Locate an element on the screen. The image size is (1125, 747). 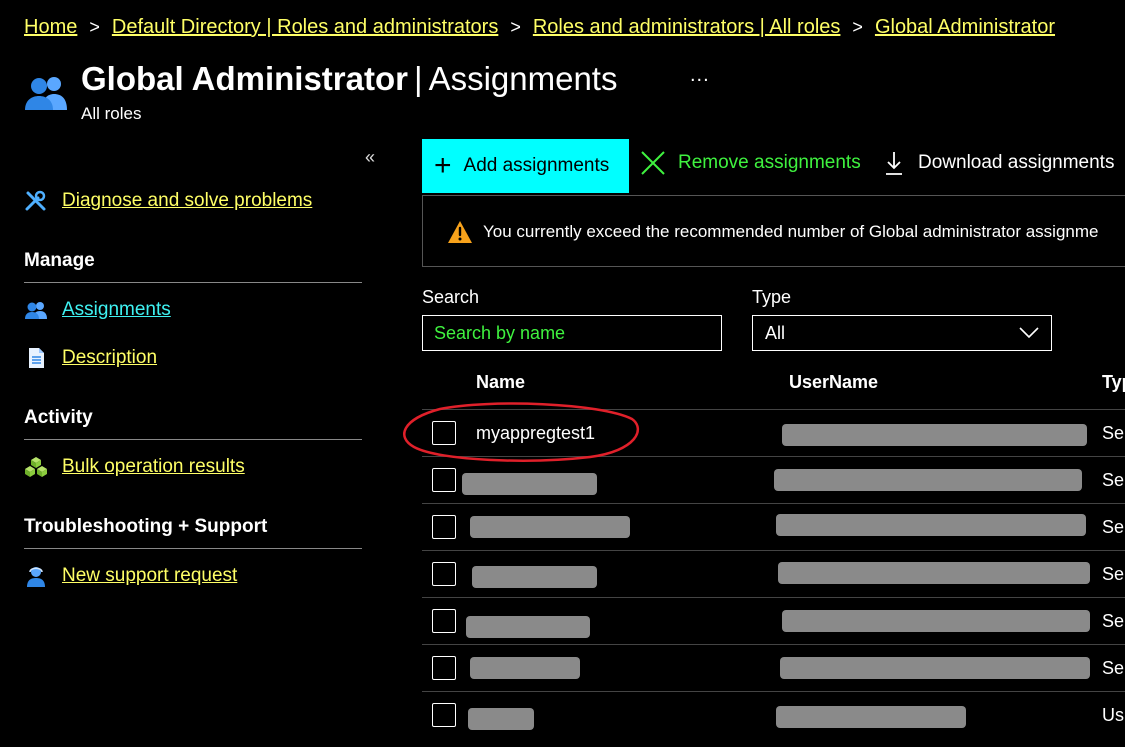
table-row: Us is located at coordinates (773, 714).